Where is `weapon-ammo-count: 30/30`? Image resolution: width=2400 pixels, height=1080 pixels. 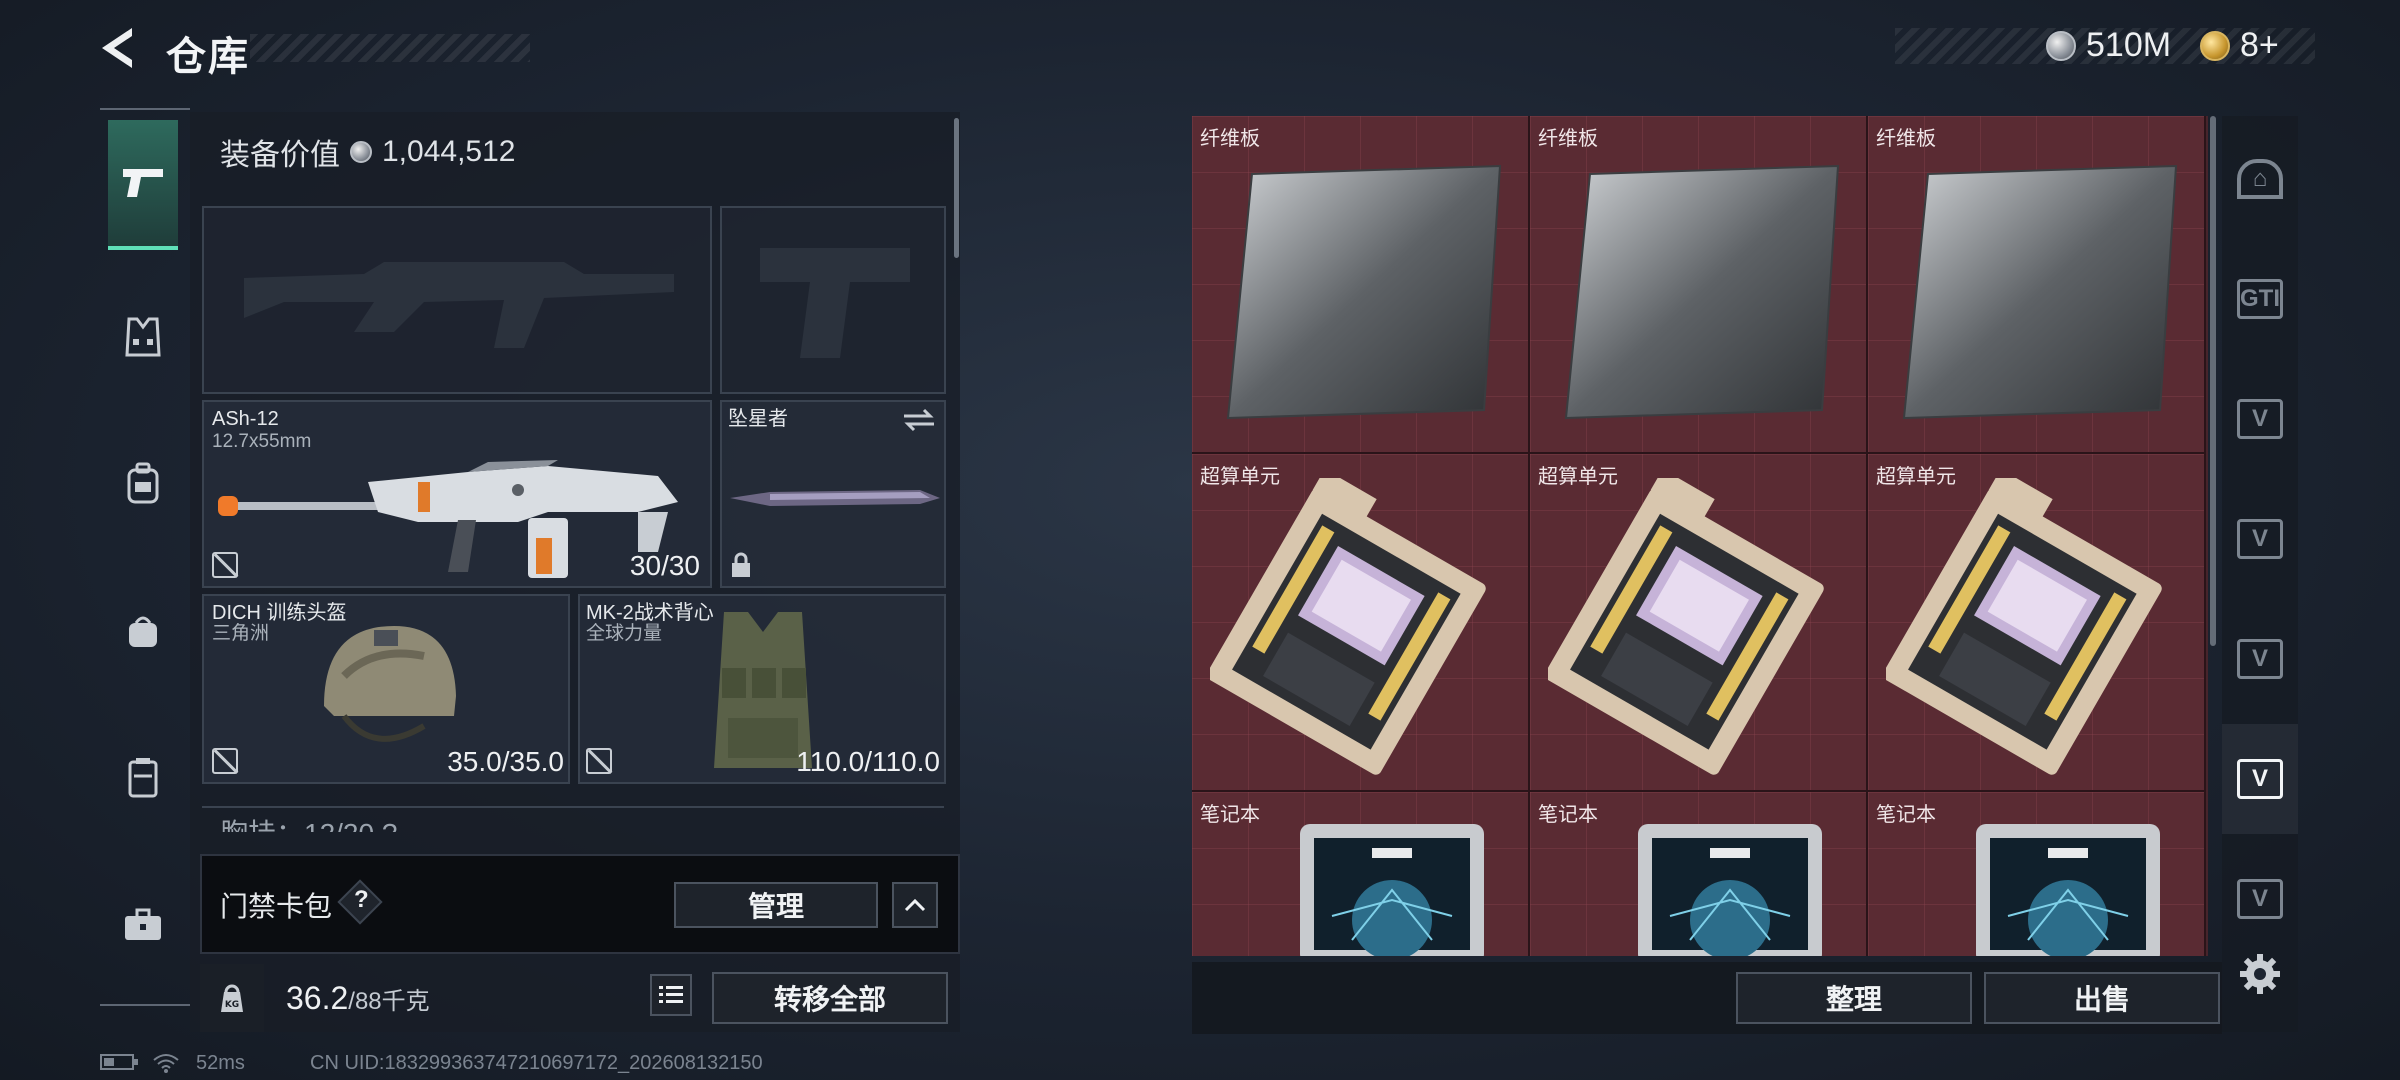 weapon-ammo-count: 30/30 is located at coordinates (664, 565).